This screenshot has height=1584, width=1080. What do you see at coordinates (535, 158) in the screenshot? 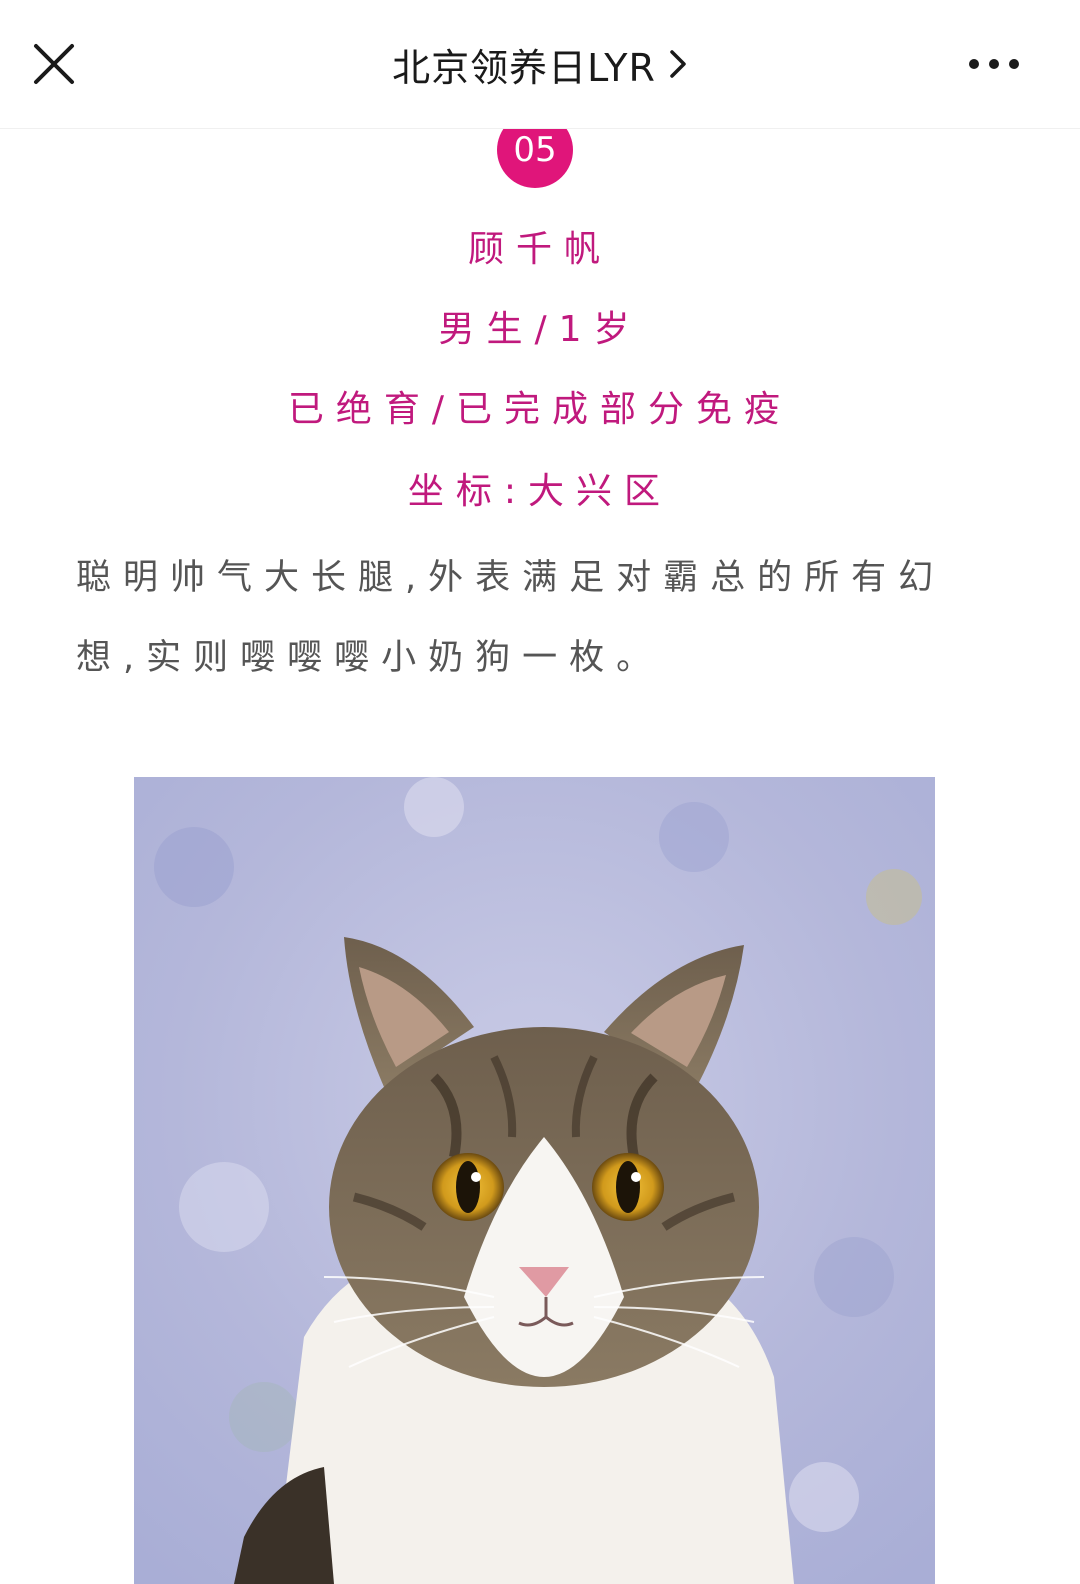
I see `entry-number-badge: 05` at bounding box center [535, 158].